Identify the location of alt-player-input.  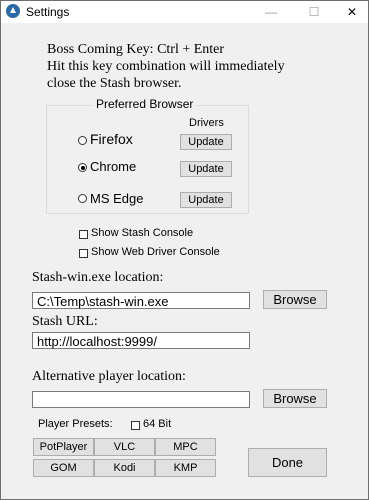
(141, 399).